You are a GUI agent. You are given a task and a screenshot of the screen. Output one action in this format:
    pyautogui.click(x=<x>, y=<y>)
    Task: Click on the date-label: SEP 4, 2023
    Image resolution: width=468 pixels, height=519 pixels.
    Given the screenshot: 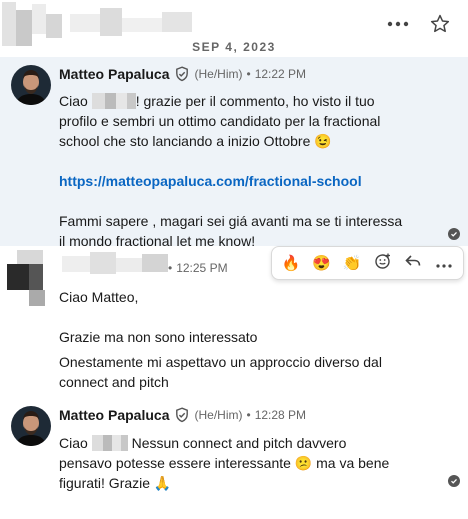 What is the action you would take?
    pyautogui.click(x=234, y=47)
    